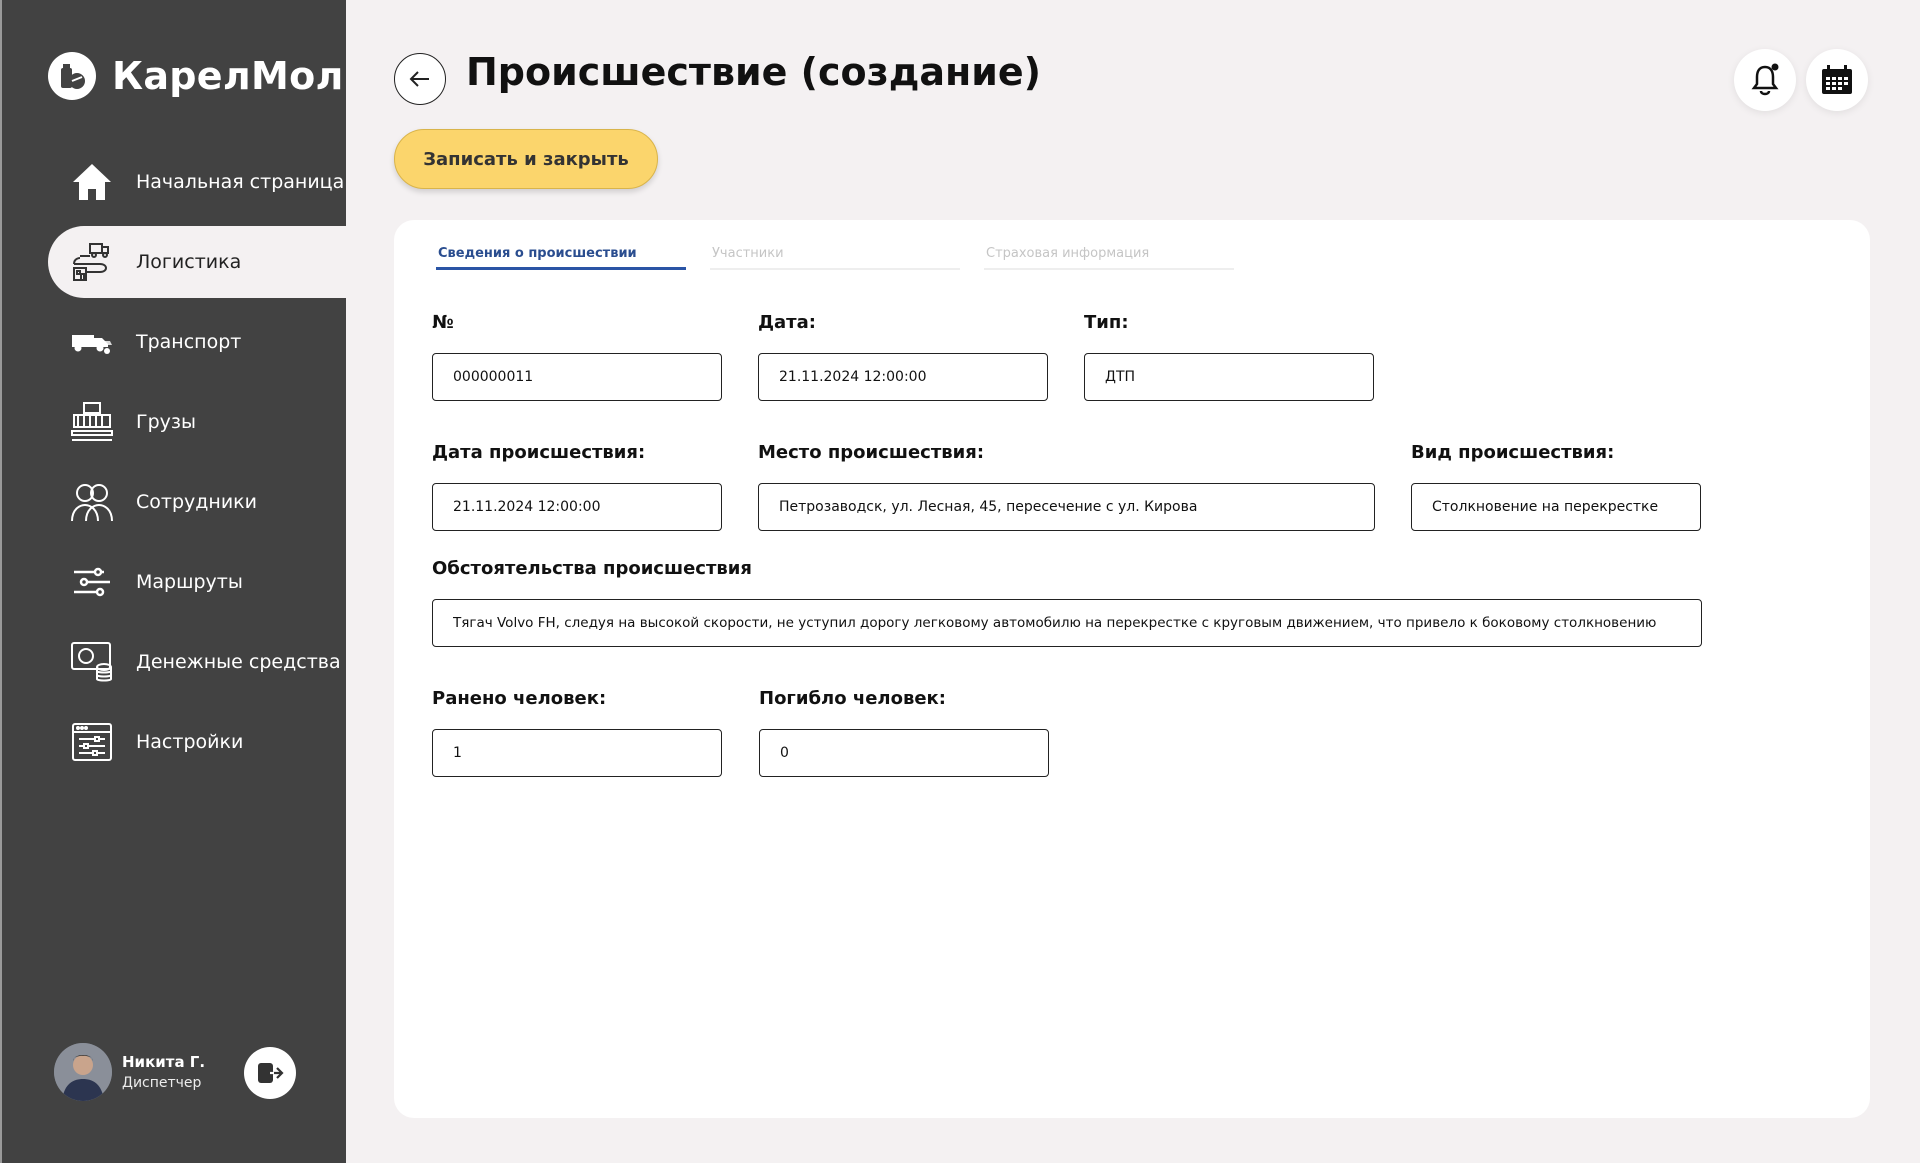  I want to click on circumstances-label: Обстоятельства происшествия, so click(592, 568).